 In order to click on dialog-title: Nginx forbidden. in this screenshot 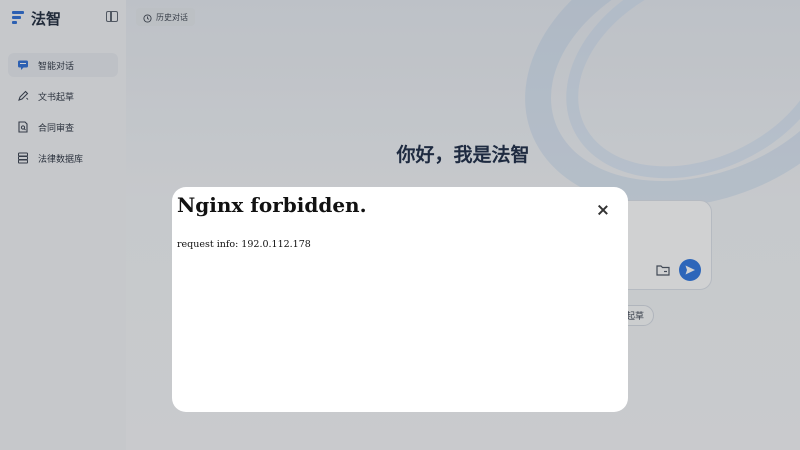, I will do `click(272, 205)`.